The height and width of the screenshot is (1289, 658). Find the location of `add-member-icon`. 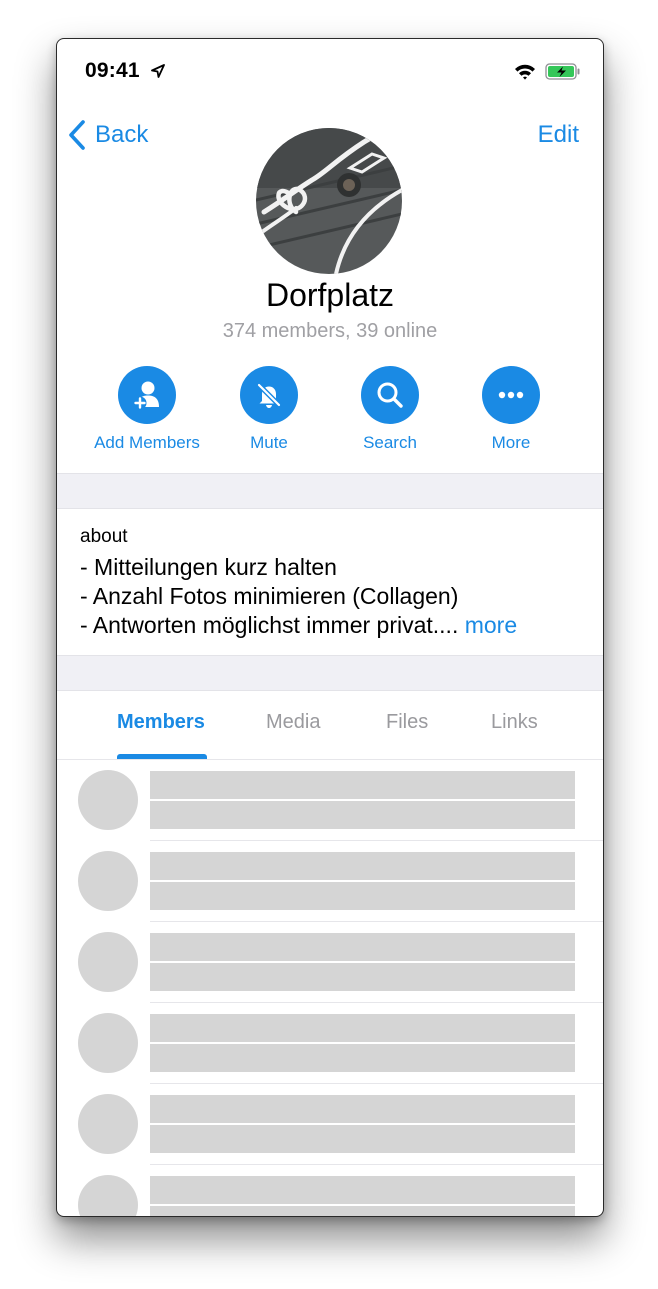

add-member-icon is located at coordinates (146, 395).